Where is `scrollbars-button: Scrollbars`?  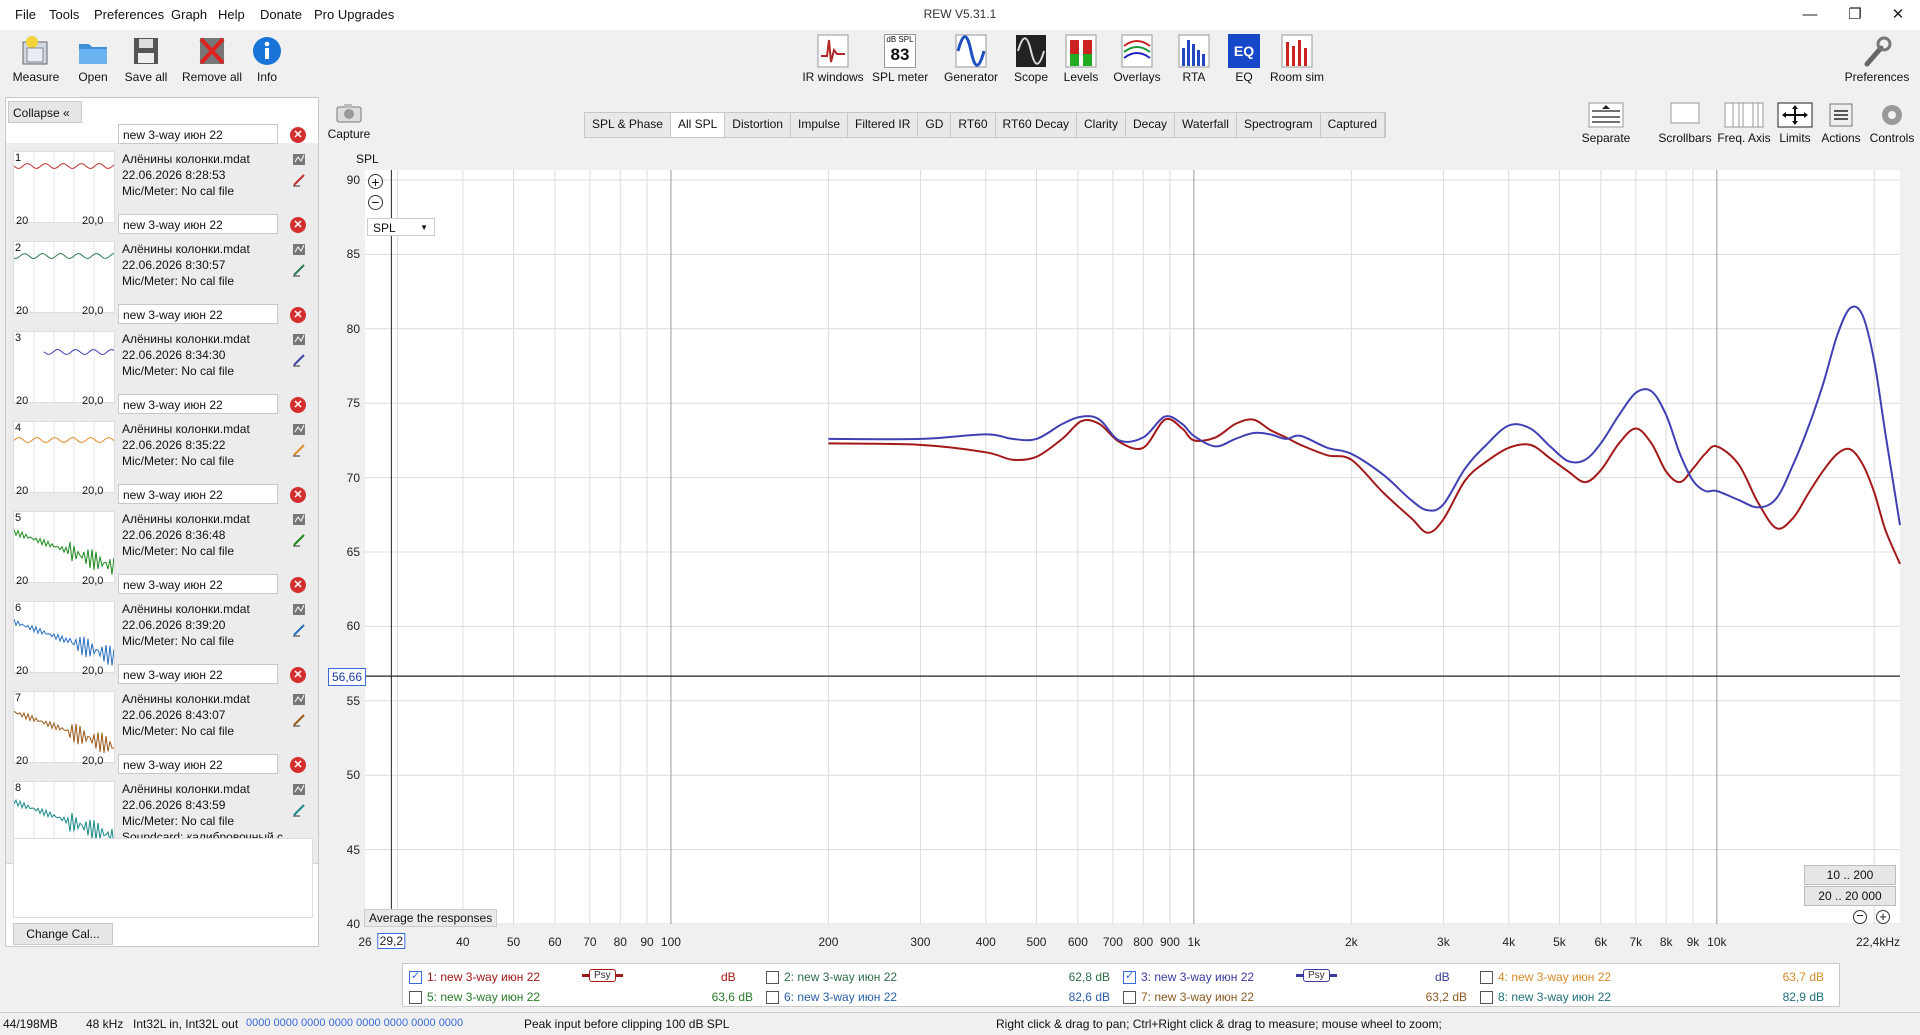
scrollbars-button: Scrollbars is located at coordinates (1685, 123).